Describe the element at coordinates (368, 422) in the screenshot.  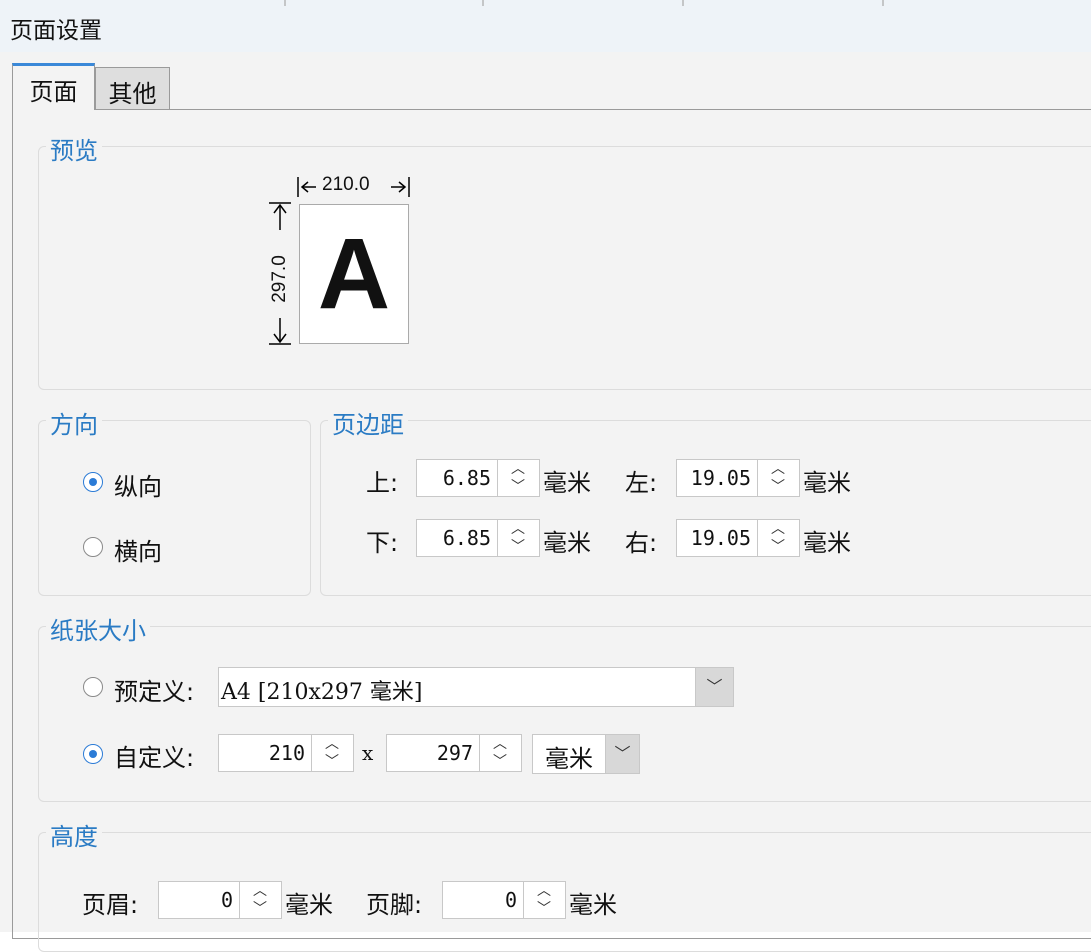
I see `margins-legend: 页边距` at that location.